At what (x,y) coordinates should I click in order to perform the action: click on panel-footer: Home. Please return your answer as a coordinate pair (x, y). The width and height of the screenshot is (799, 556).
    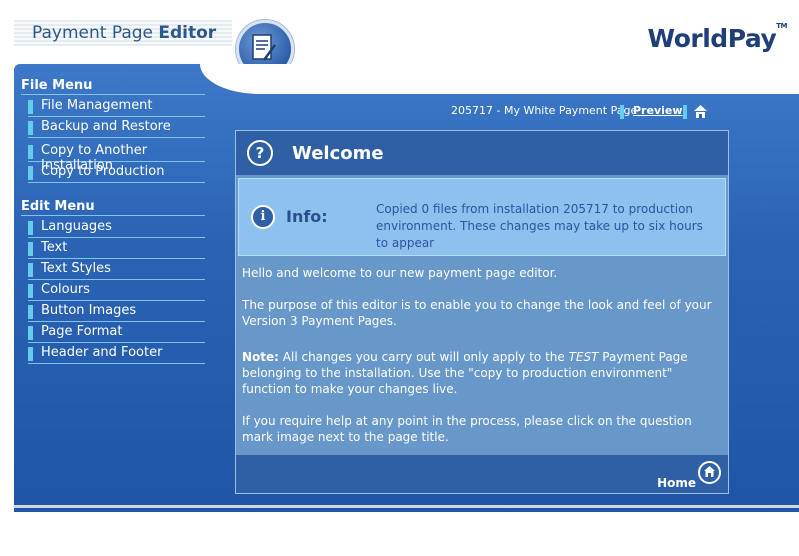
    Looking at the image, I should click on (482, 474).